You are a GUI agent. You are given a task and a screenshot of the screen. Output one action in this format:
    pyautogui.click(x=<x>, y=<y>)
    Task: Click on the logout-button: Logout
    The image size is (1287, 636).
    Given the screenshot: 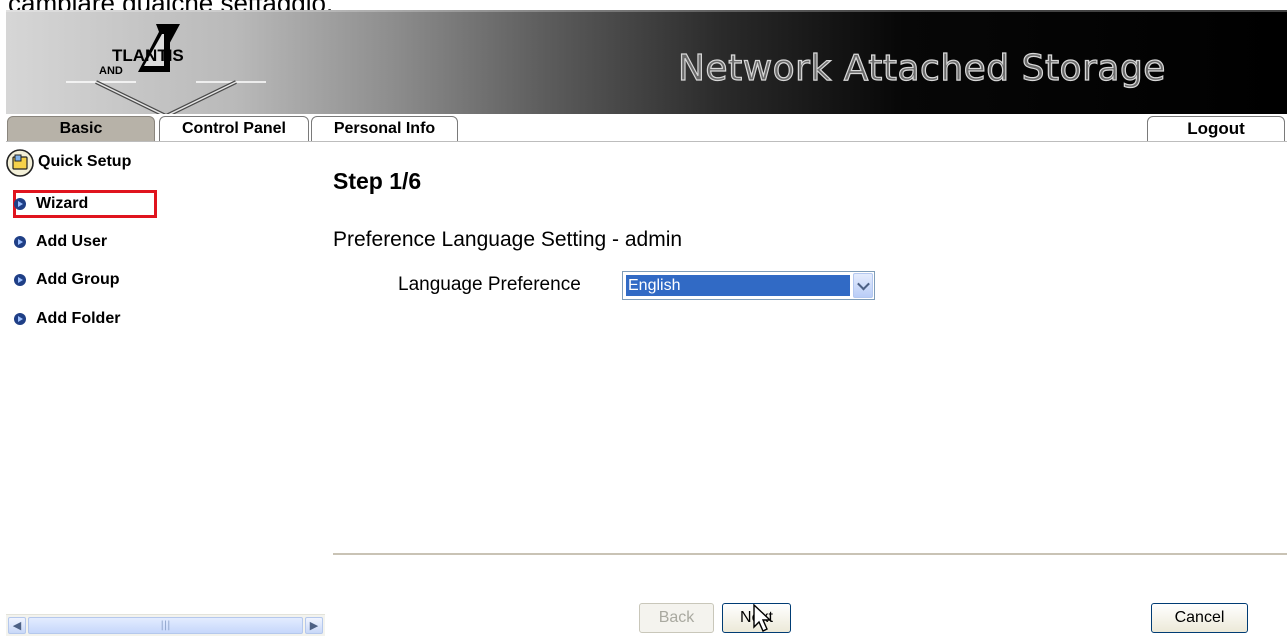 What is the action you would take?
    pyautogui.click(x=1216, y=129)
    